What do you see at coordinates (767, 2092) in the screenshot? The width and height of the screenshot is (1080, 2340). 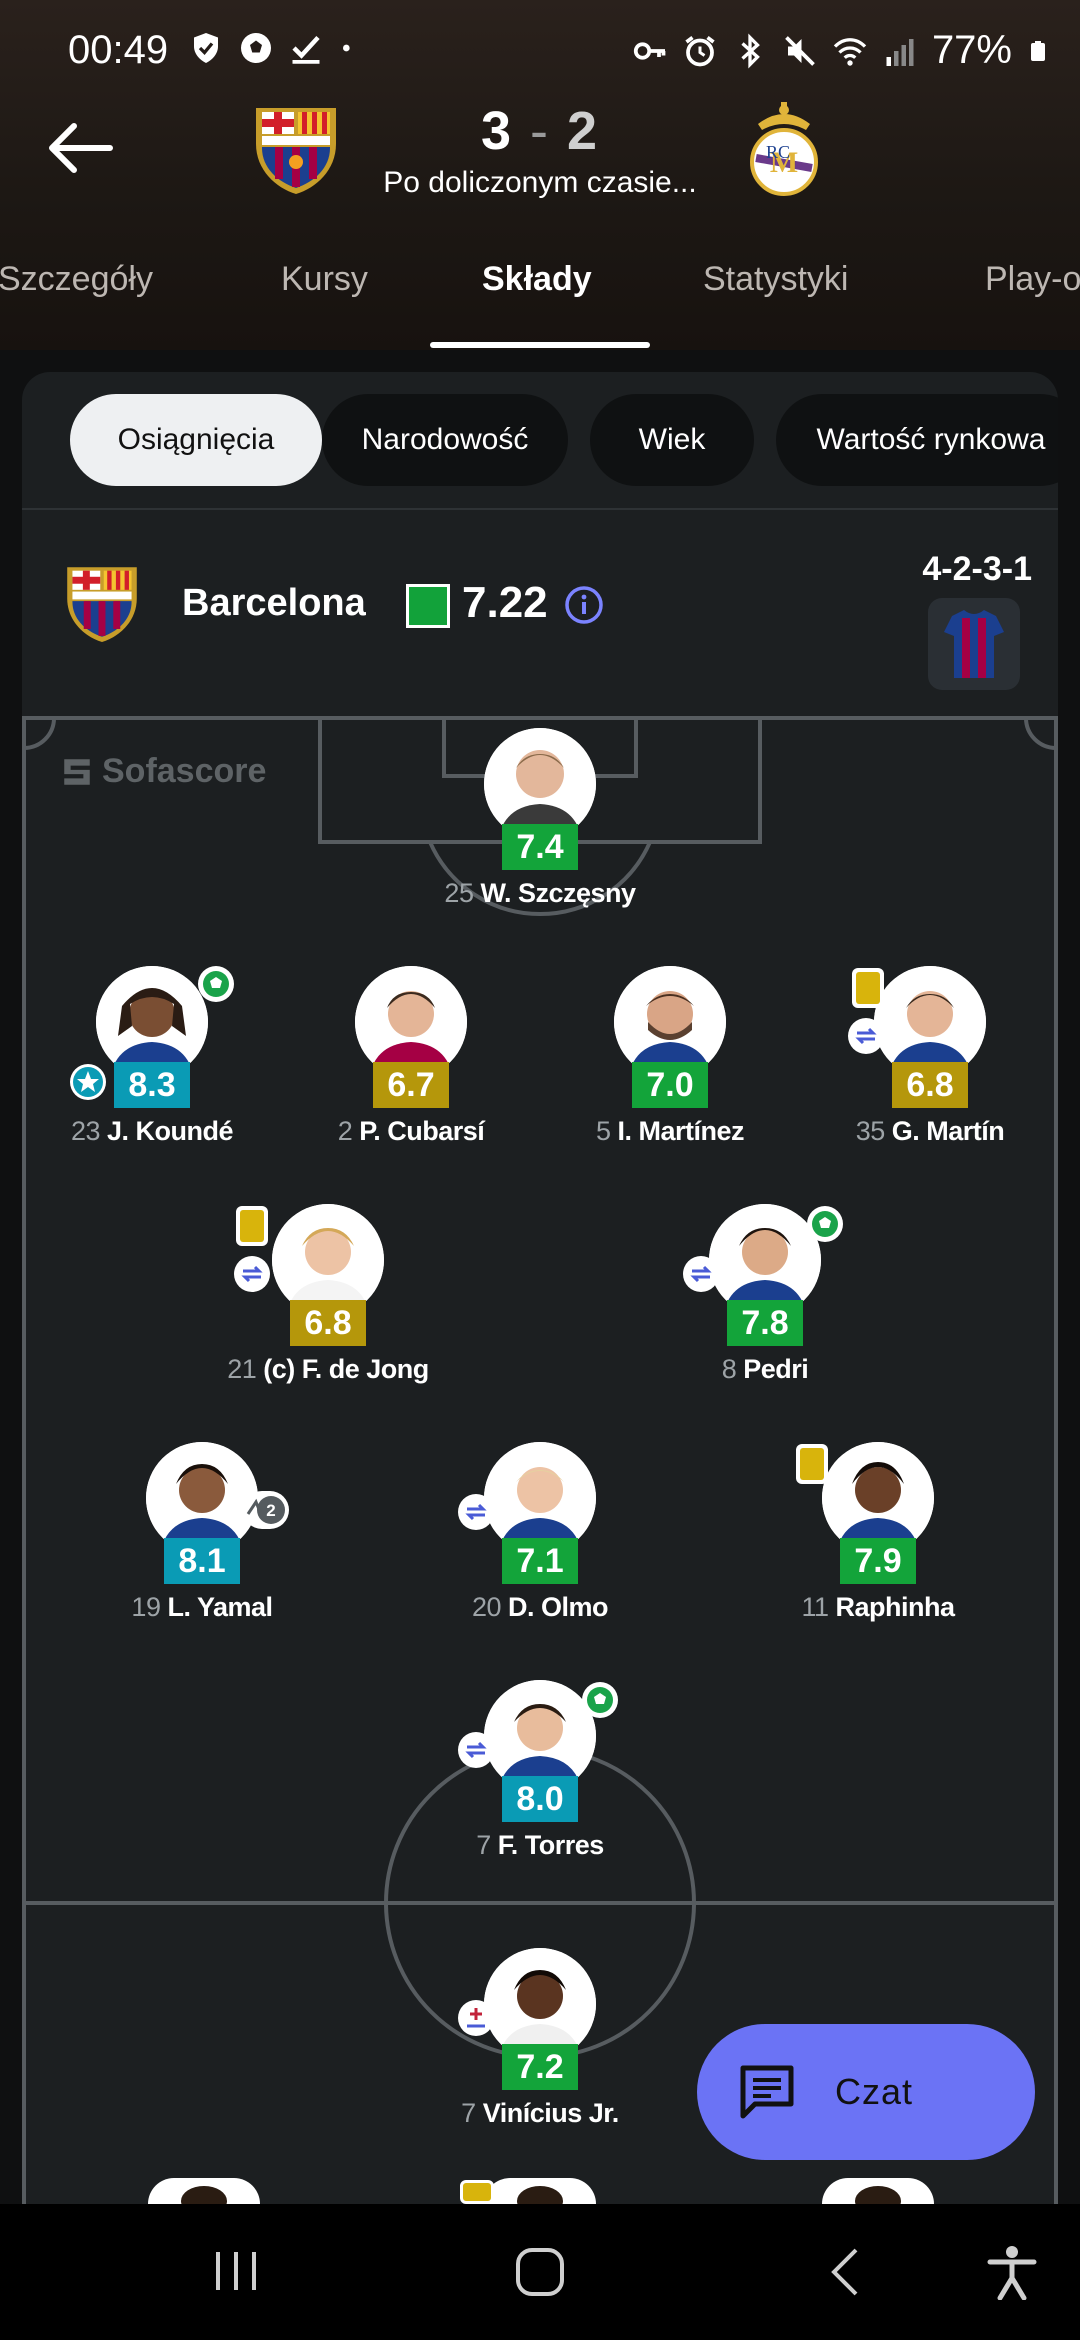 I see `chat-icon` at bounding box center [767, 2092].